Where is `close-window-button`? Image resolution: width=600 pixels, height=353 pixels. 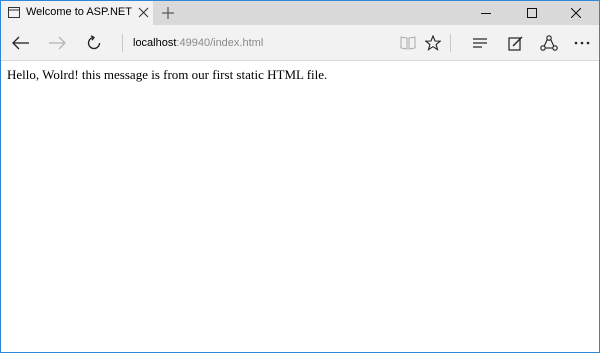 close-window-button is located at coordinates (576, 13).